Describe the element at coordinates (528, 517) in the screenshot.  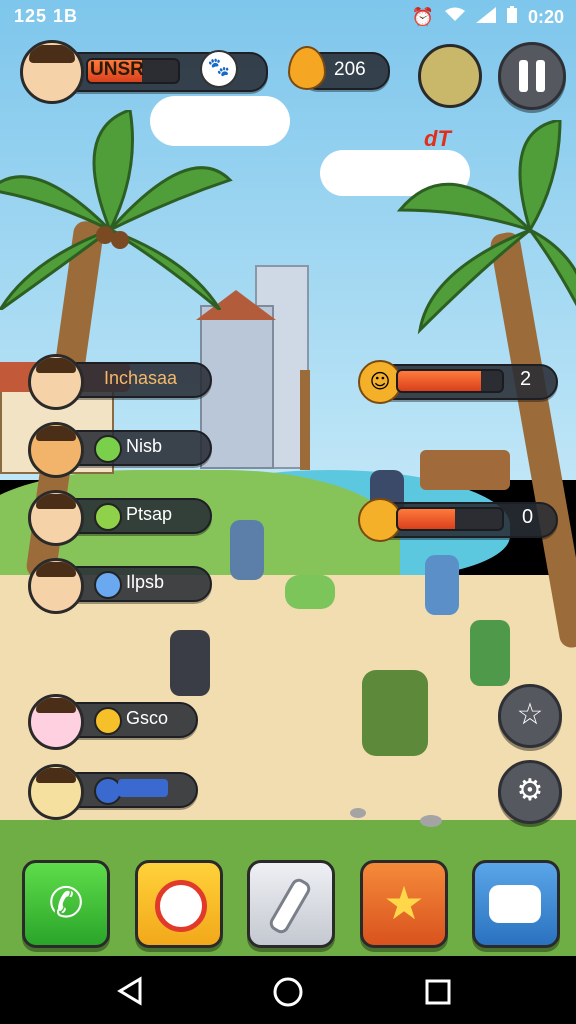
I see `enemy-bar-2-value: 0` at that location.